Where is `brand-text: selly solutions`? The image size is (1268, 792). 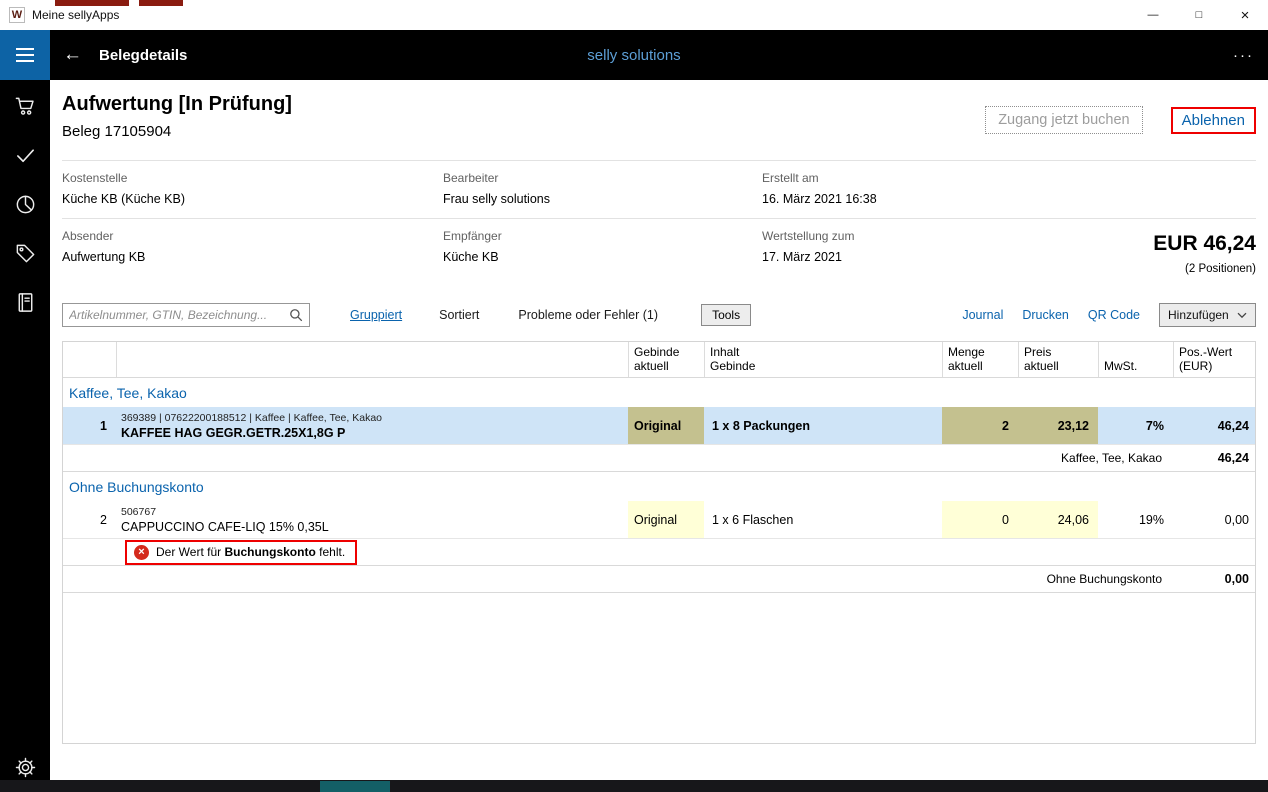 brand-text: selly solutions is located at coordinates (634, 55).